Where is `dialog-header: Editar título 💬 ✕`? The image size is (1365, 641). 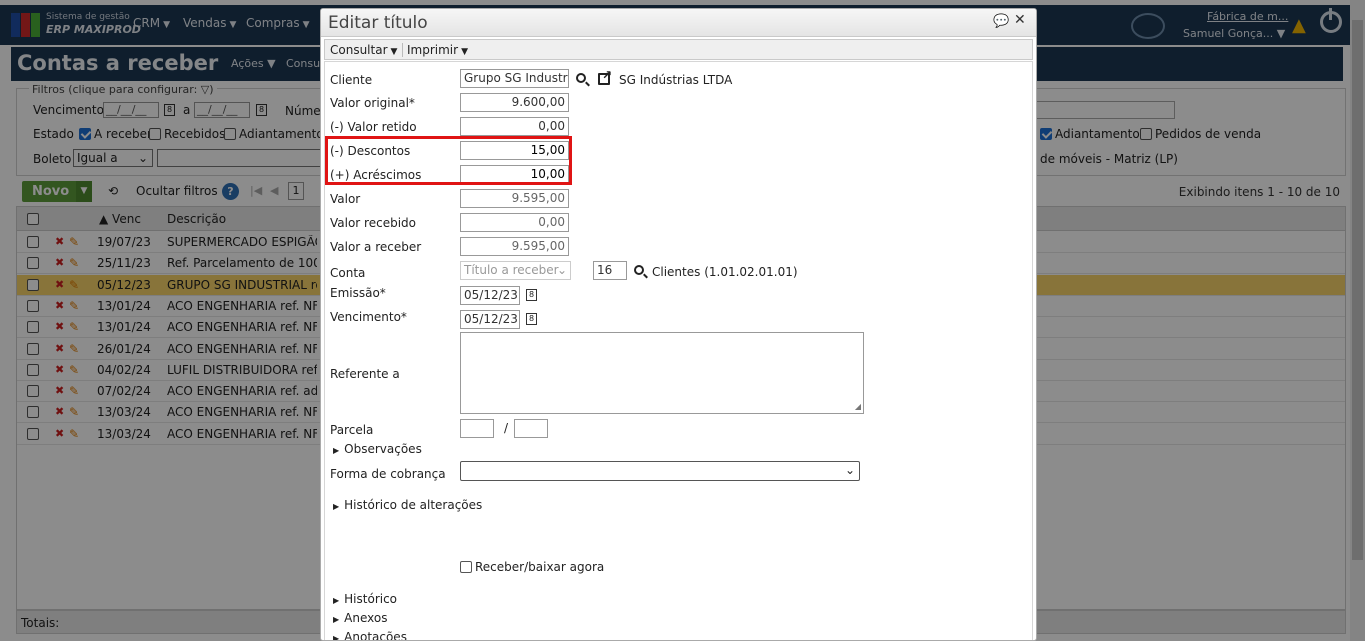
dialog-header: Editar título 💬 ✕ is located at coordinates (678, 23).